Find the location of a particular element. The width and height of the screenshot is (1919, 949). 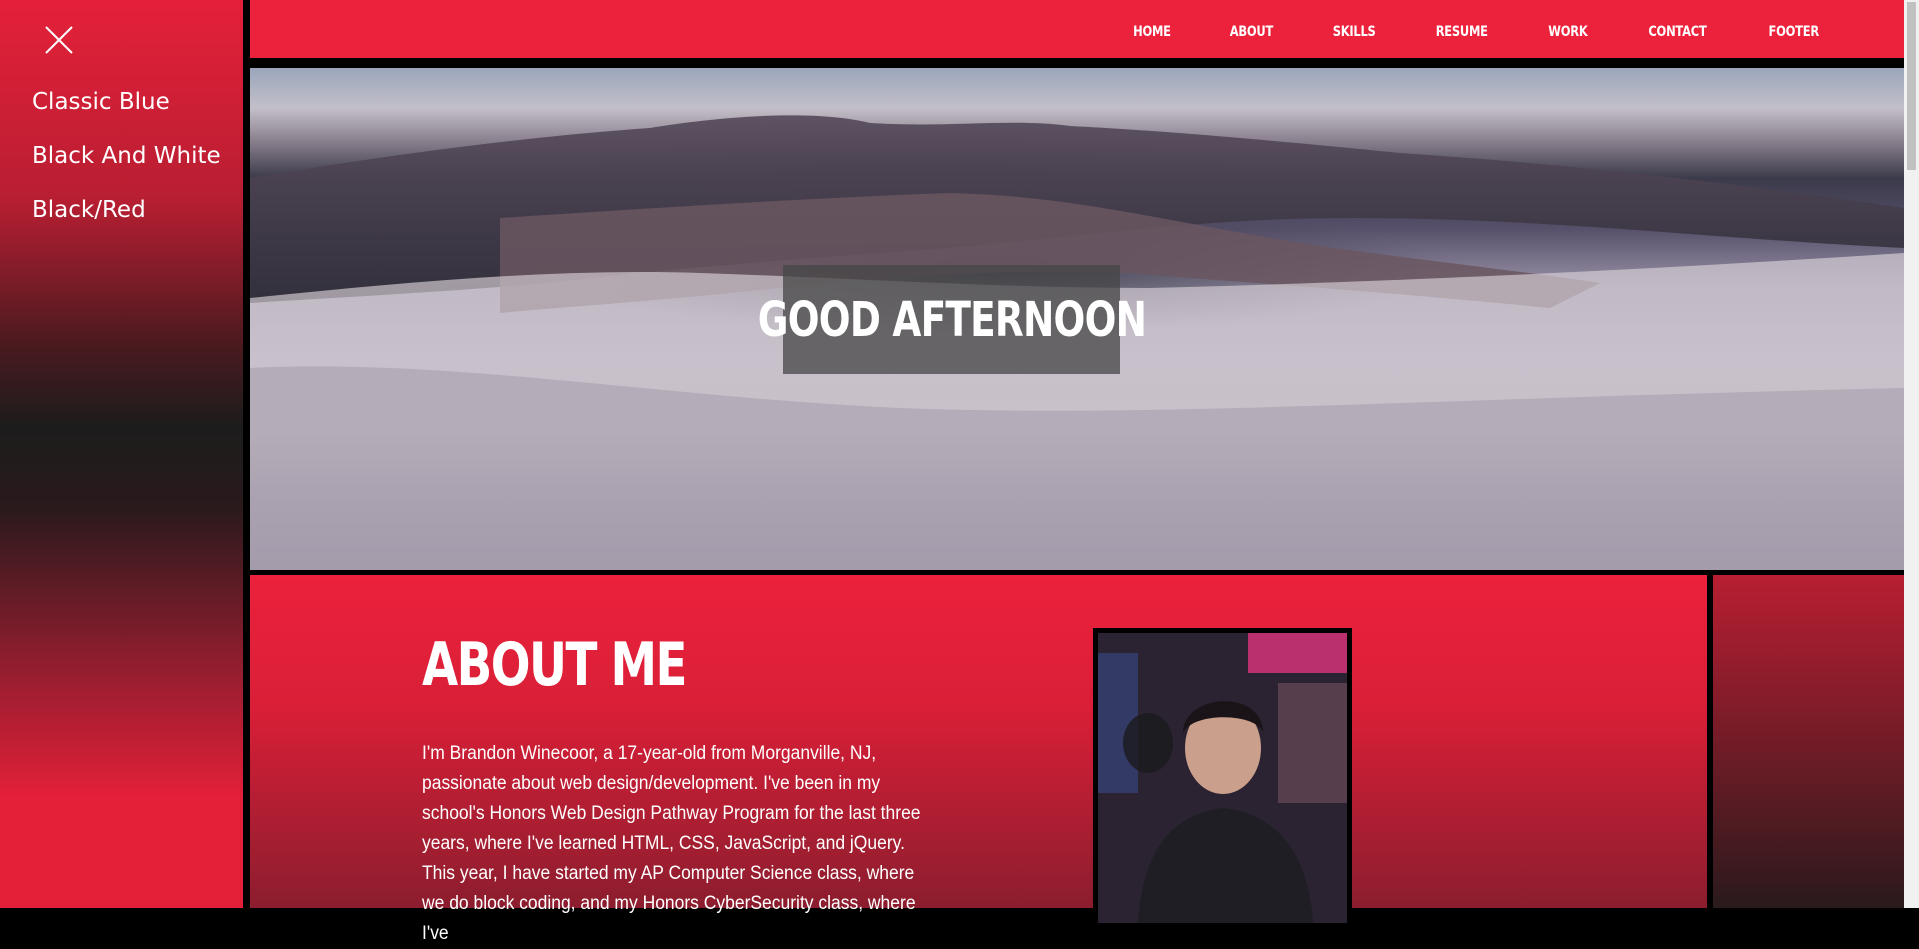

page-scrollbar is located at coordinates (1911, 454).